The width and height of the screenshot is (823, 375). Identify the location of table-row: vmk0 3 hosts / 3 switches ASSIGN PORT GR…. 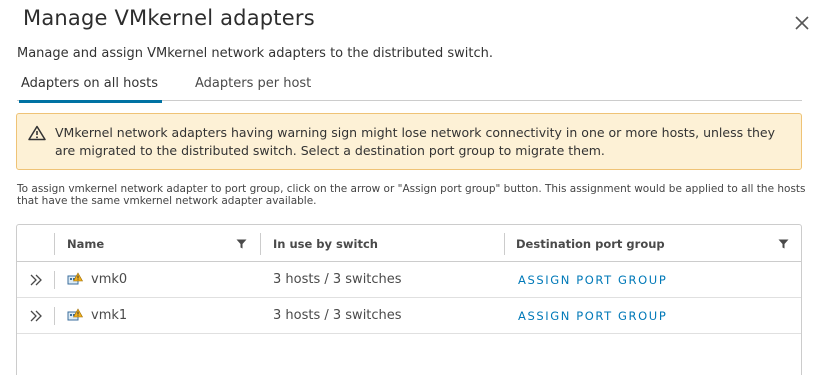
(409, 280).